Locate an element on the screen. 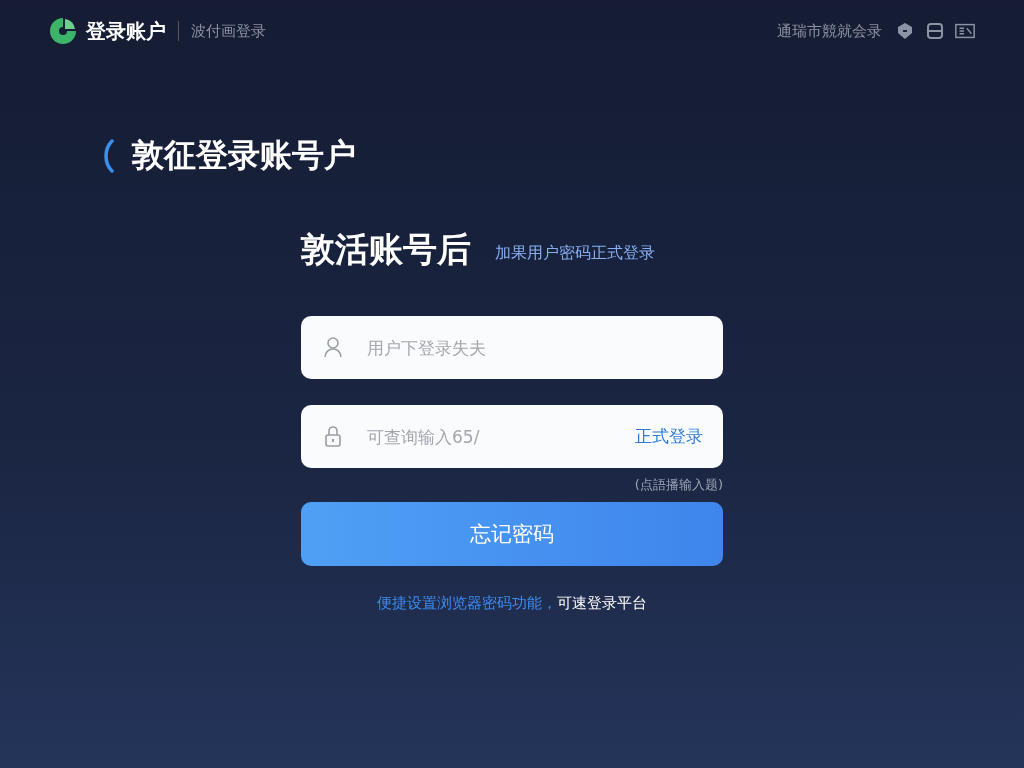  forgot-password-button: 忘记密码 is located at coordinates (512, 534).